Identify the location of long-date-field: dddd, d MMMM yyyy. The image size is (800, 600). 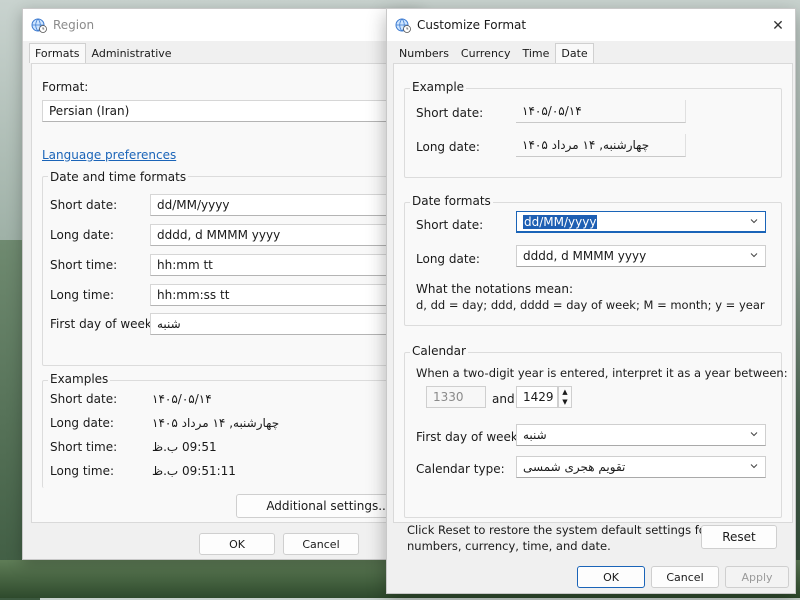
(285, 235).